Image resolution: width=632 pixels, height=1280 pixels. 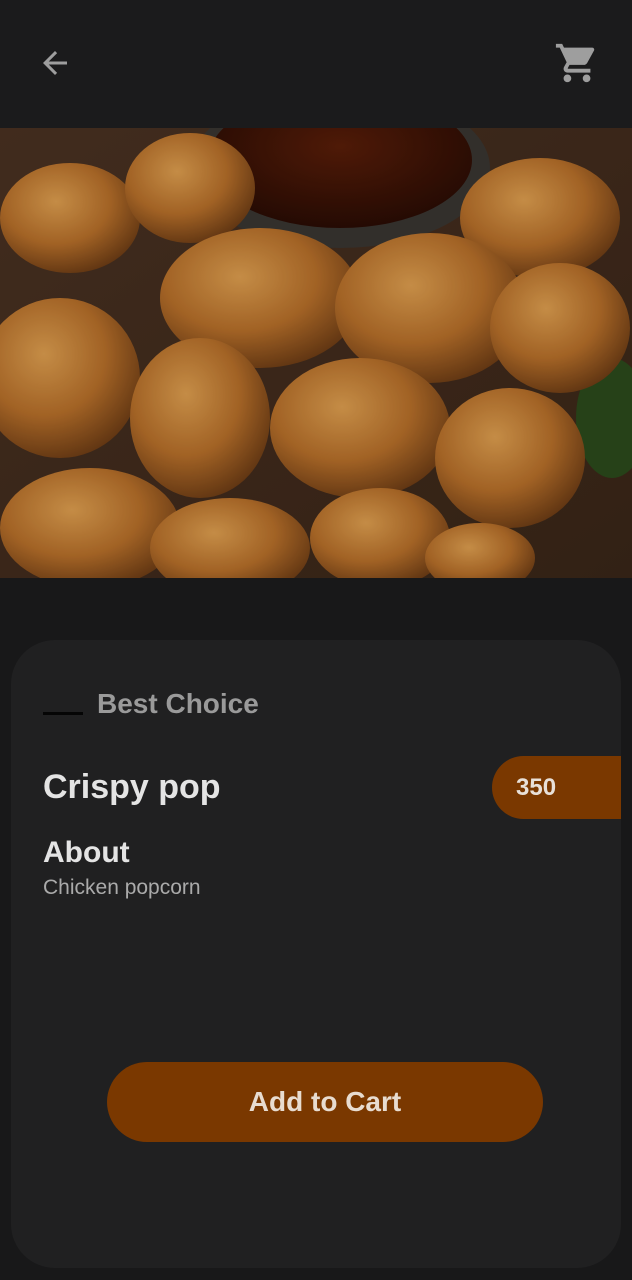 I want to click on back-button, so click(x=55, y=63).